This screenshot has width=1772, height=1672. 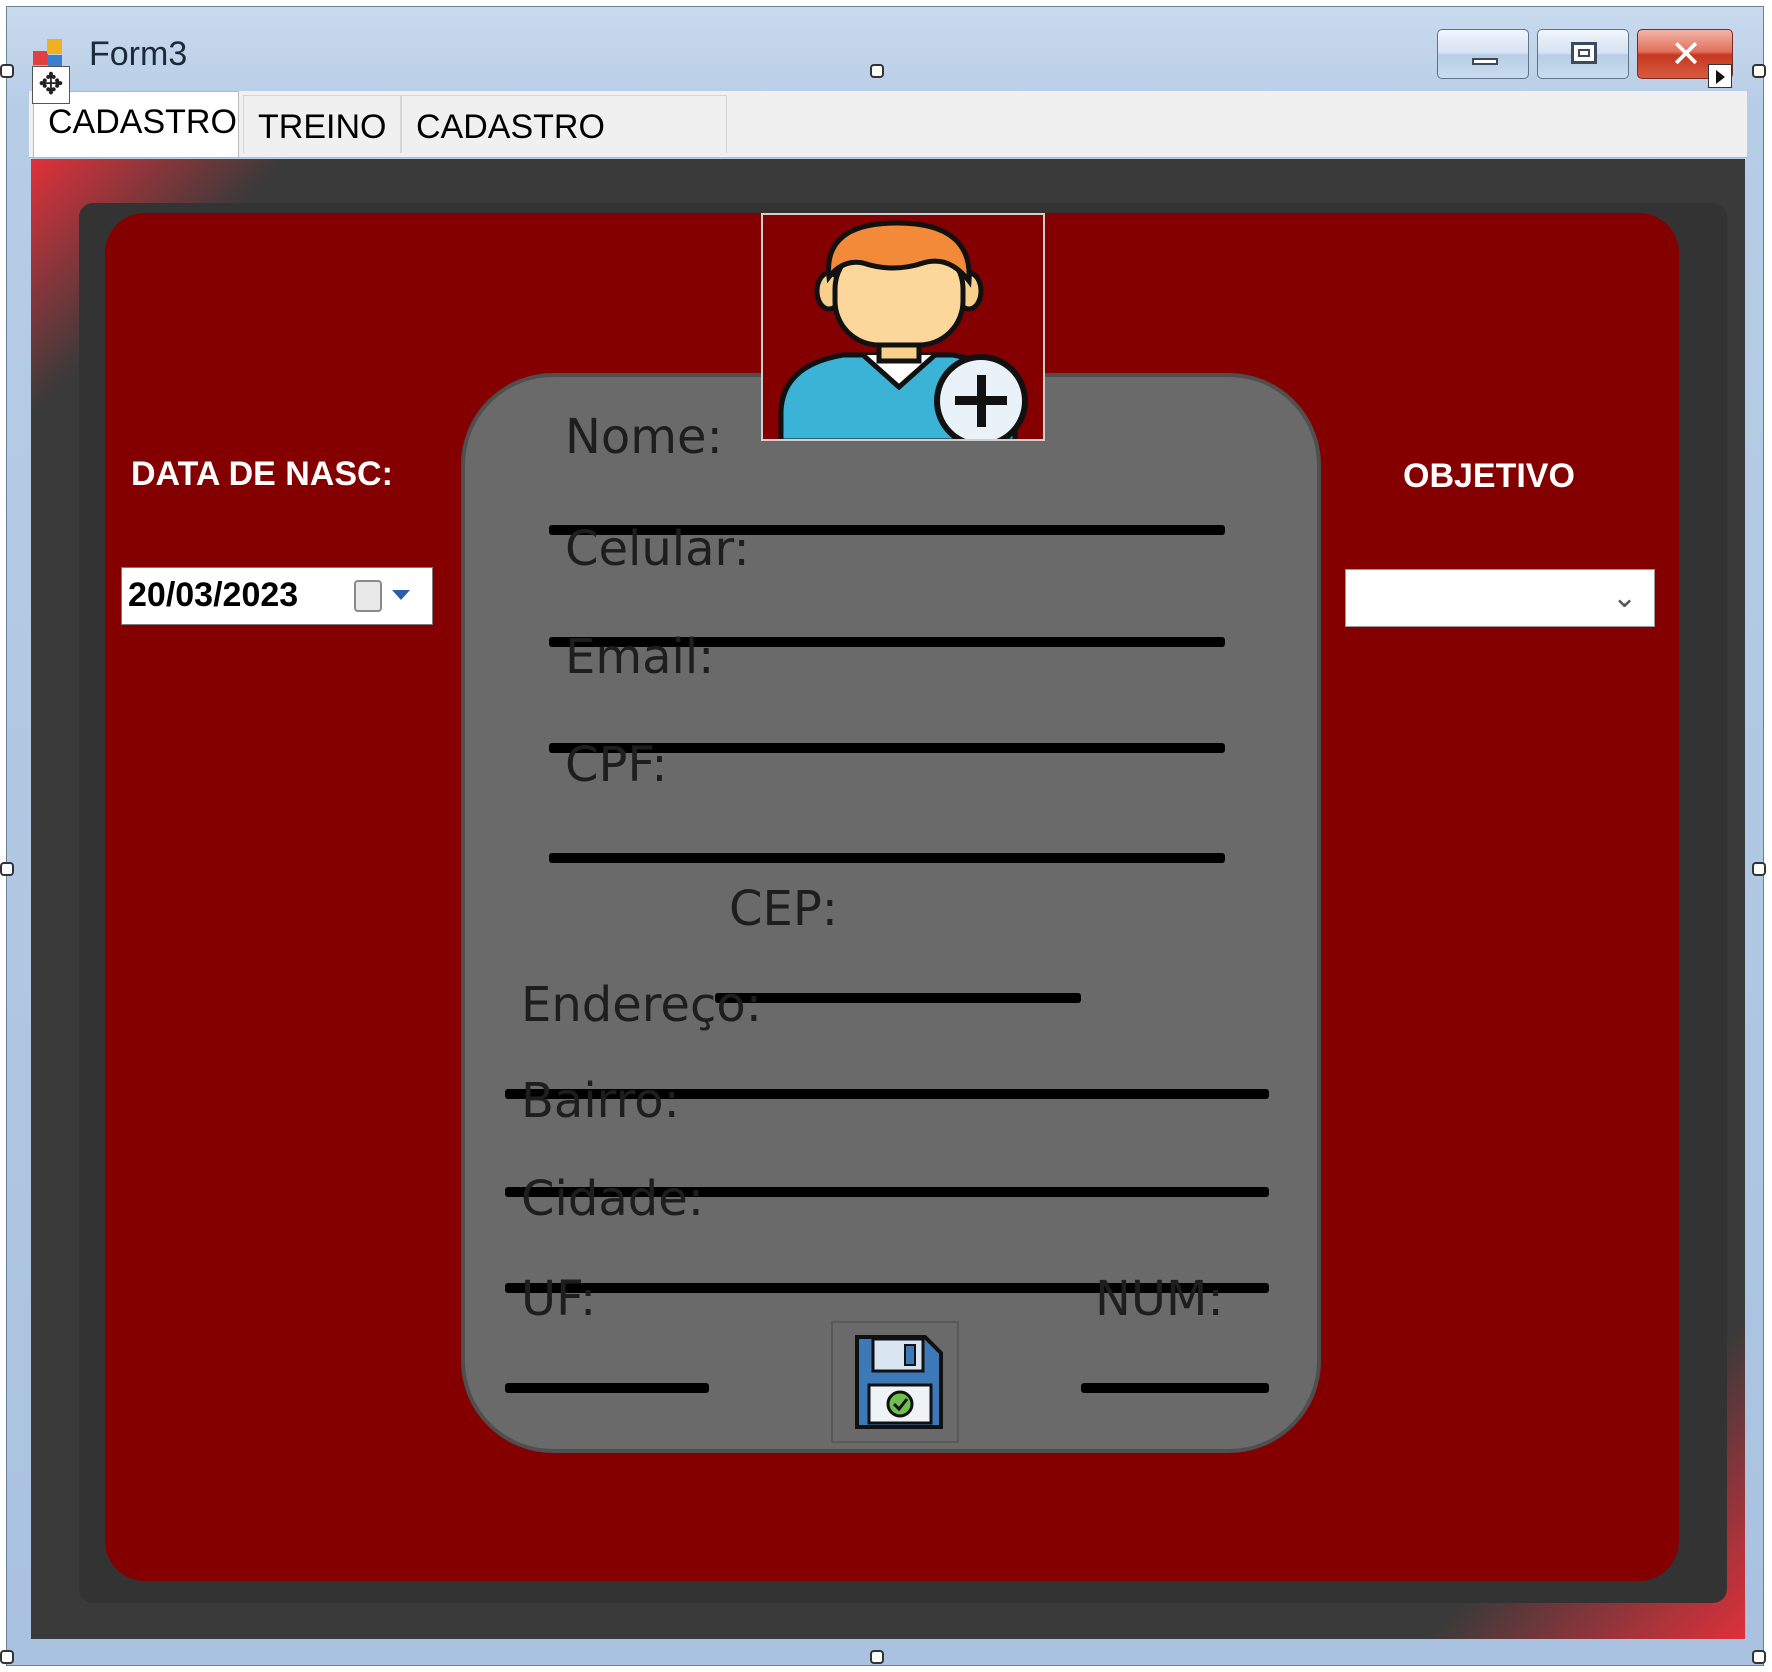 I want to click on bairro-label: Bairro:, so click(x=600, y=1101).